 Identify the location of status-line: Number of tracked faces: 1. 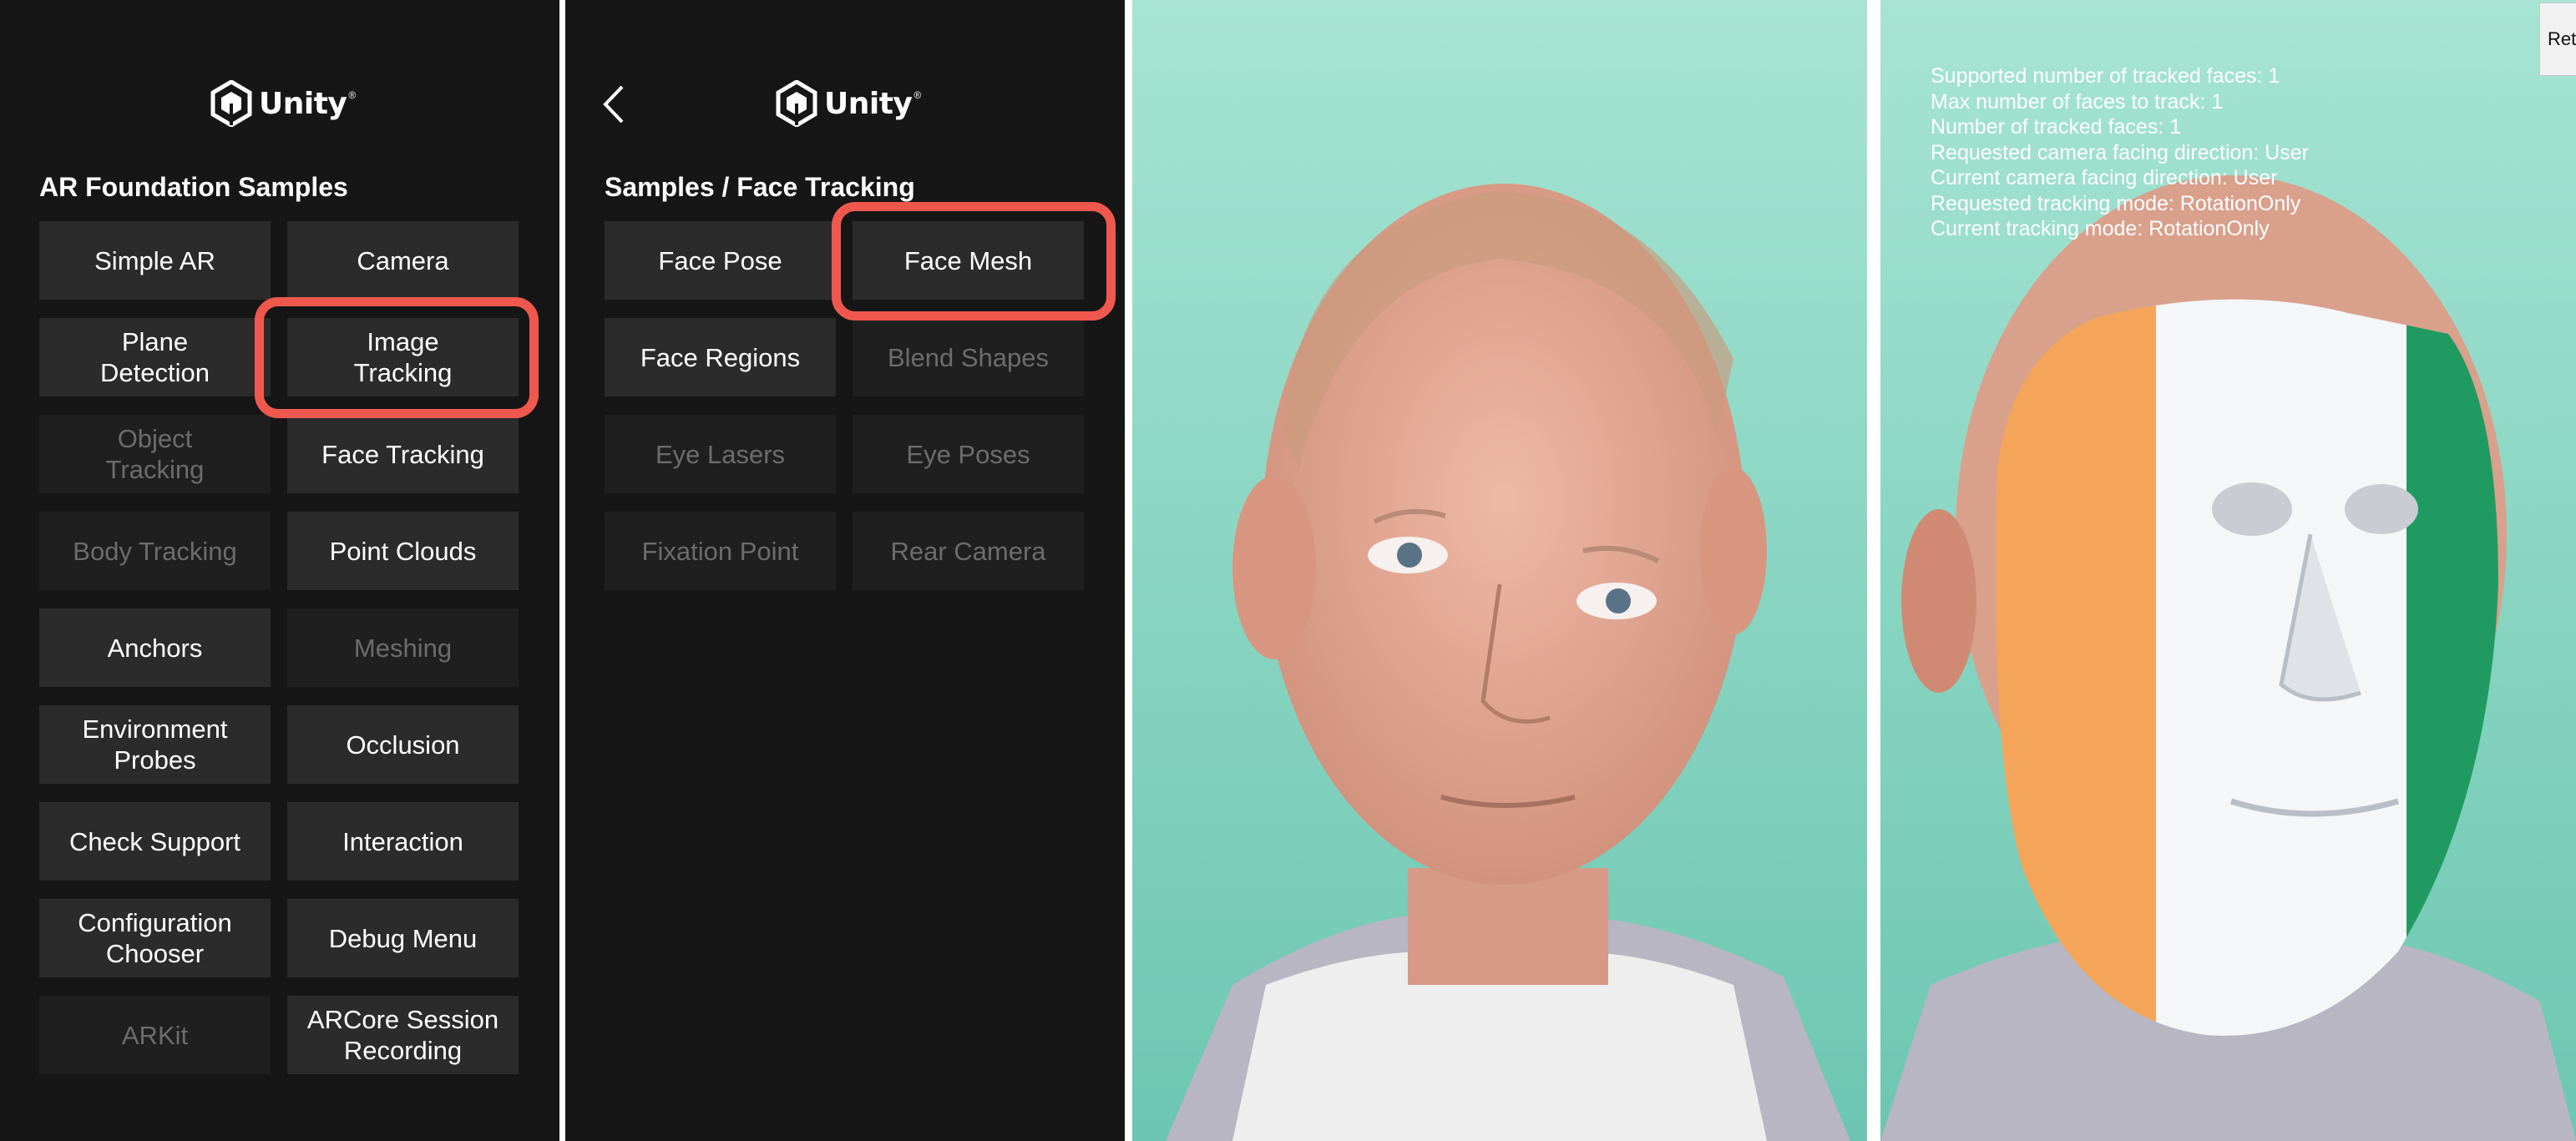
(2056, 127).